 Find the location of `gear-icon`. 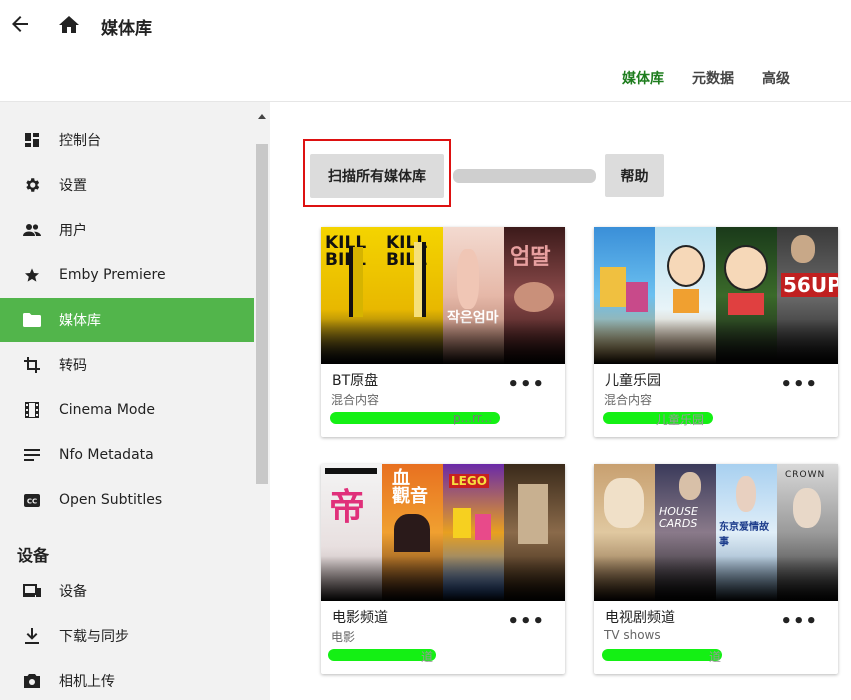

gear-icon is located at coordinates (32, 185).